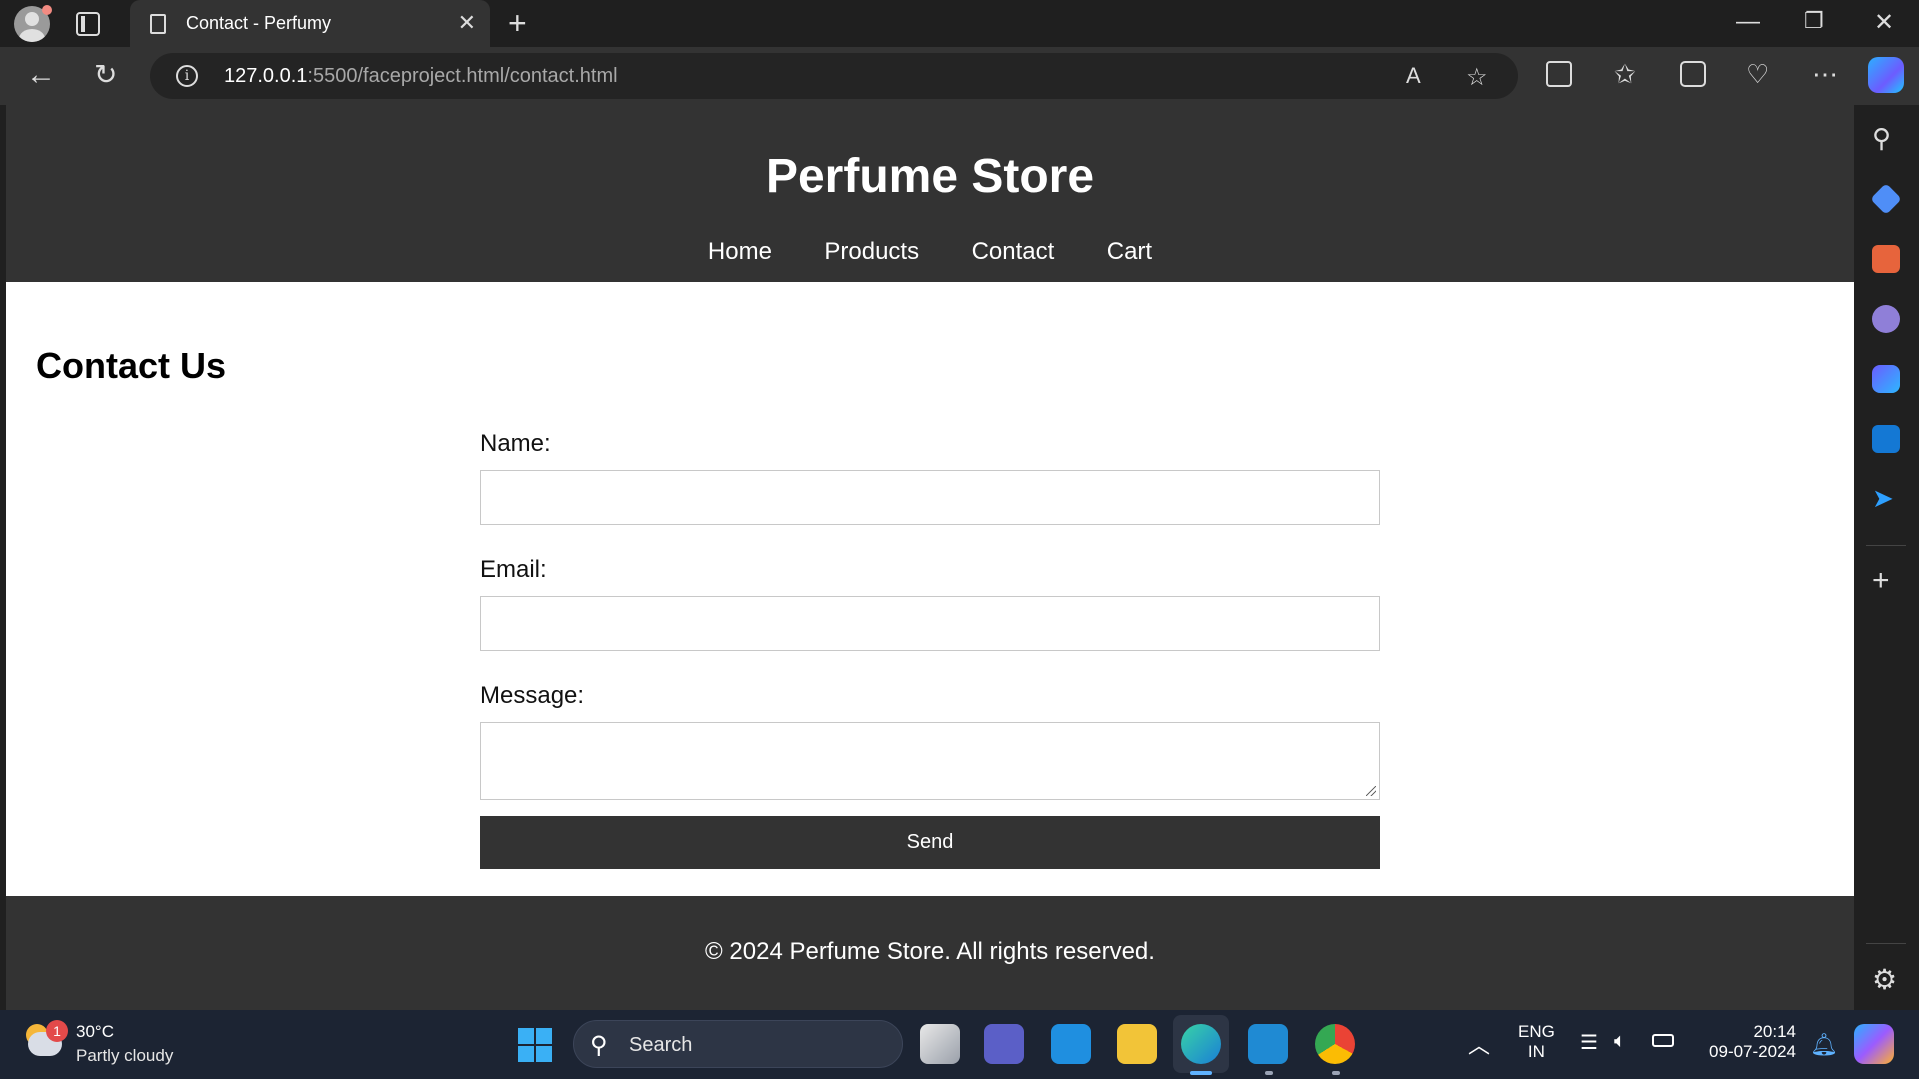  Describe the element at coordinates (1336, 1073) in the screenshot. I see `chrome-running-indicator` at that location.